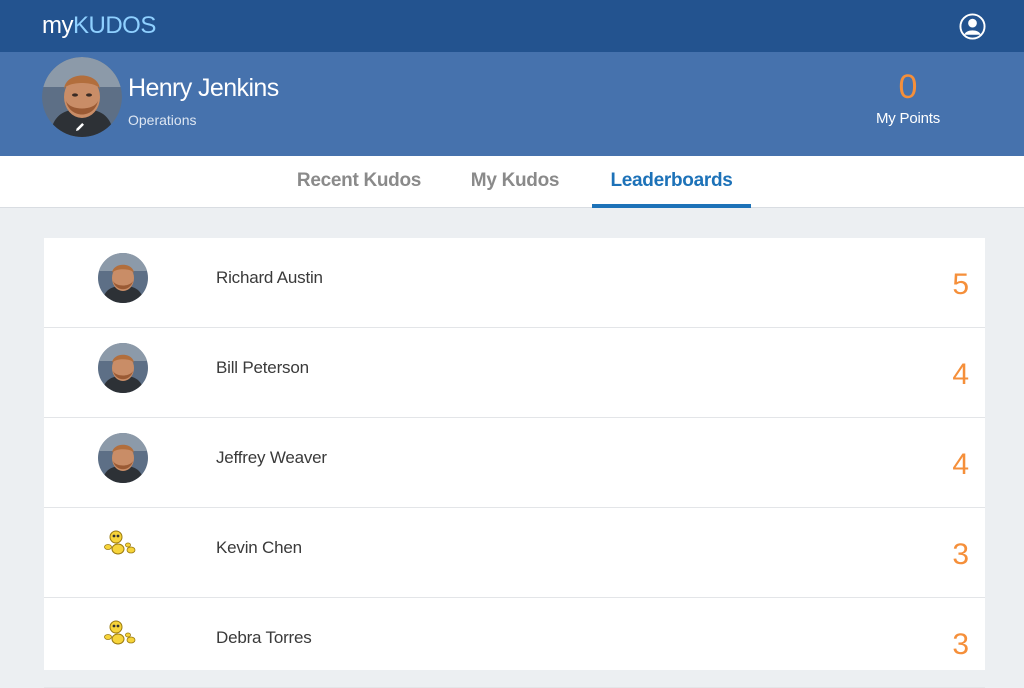 The image size is (1024, 688). I want to click on leader-name: Richard Austin, so click(269, 277).